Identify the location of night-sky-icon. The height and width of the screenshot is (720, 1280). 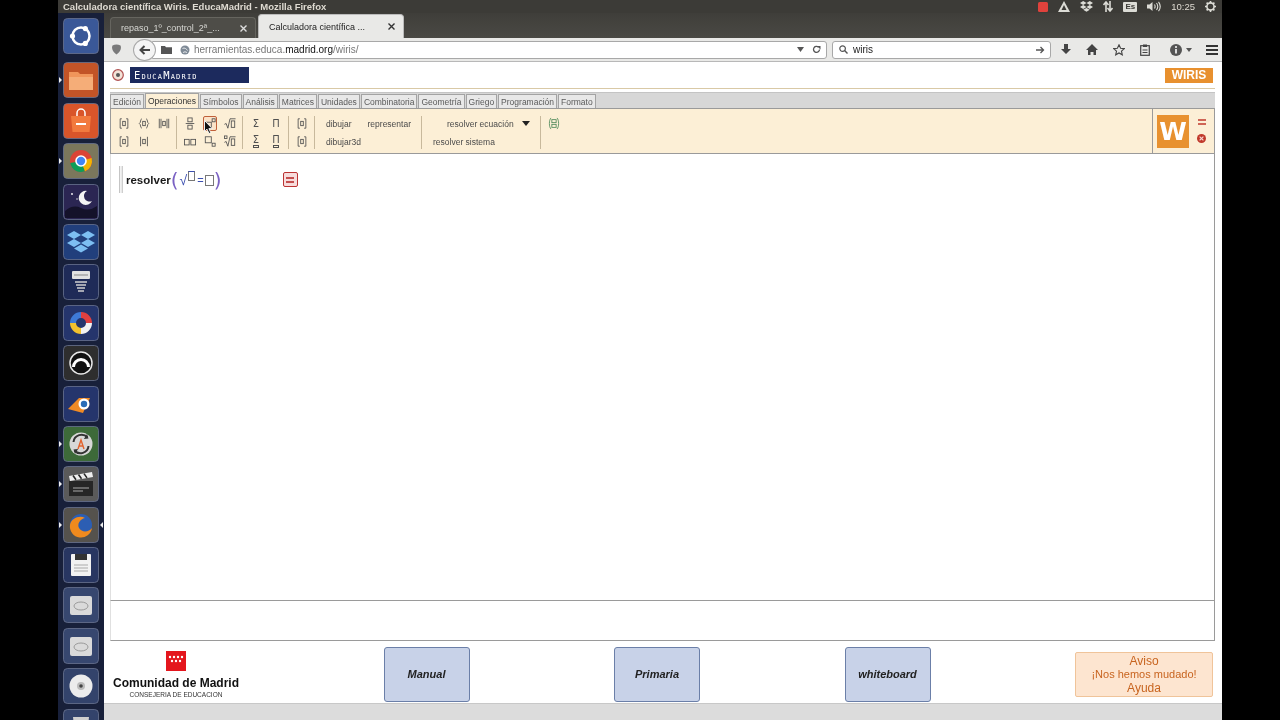
(81, 201).